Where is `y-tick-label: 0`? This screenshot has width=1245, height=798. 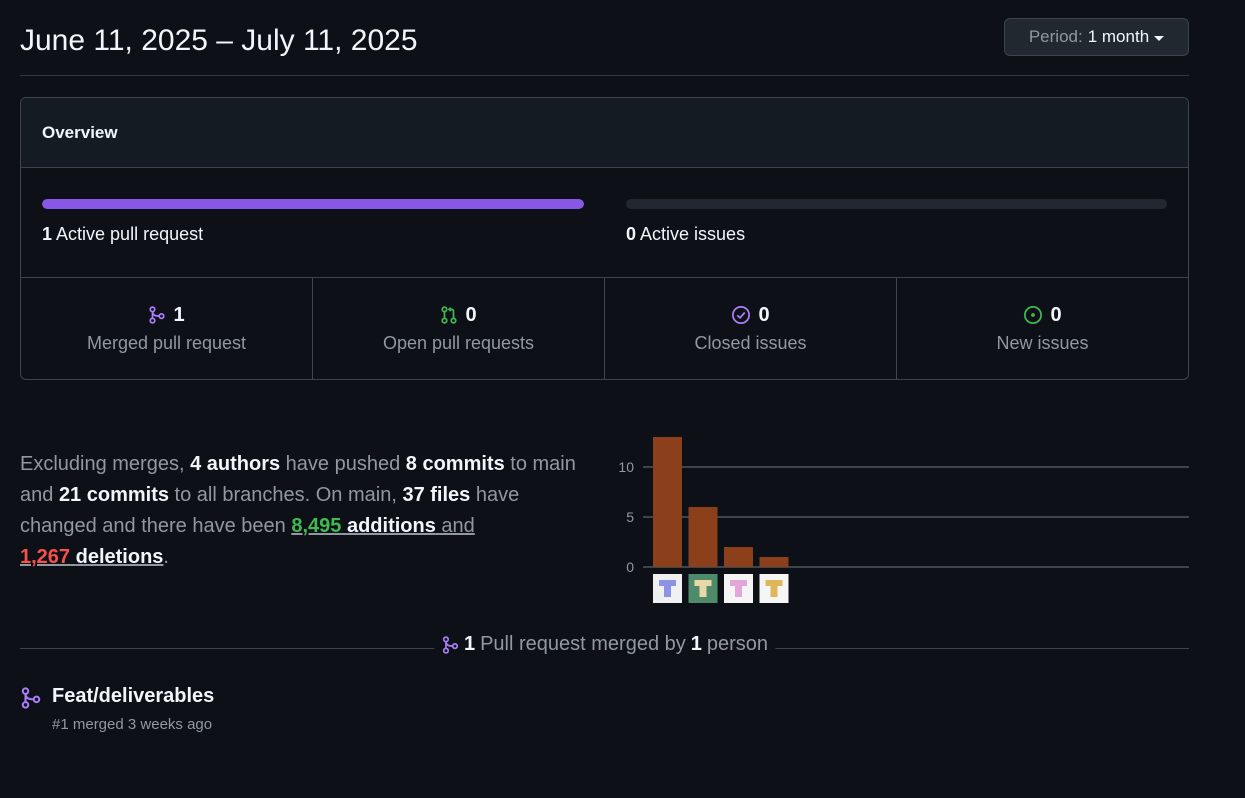
y-tick-label: 0 is located at coordinates (630, 567).